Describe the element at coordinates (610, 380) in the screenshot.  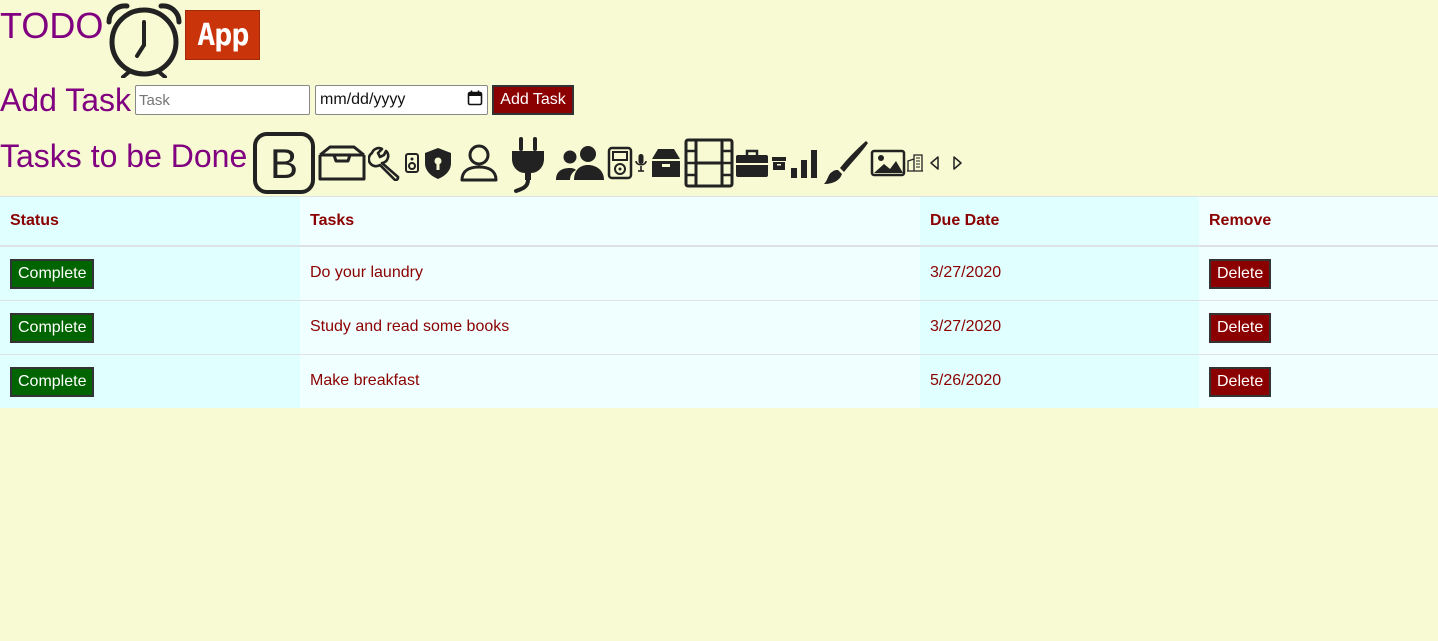
I see `task-name: Make breakfast` at that location.